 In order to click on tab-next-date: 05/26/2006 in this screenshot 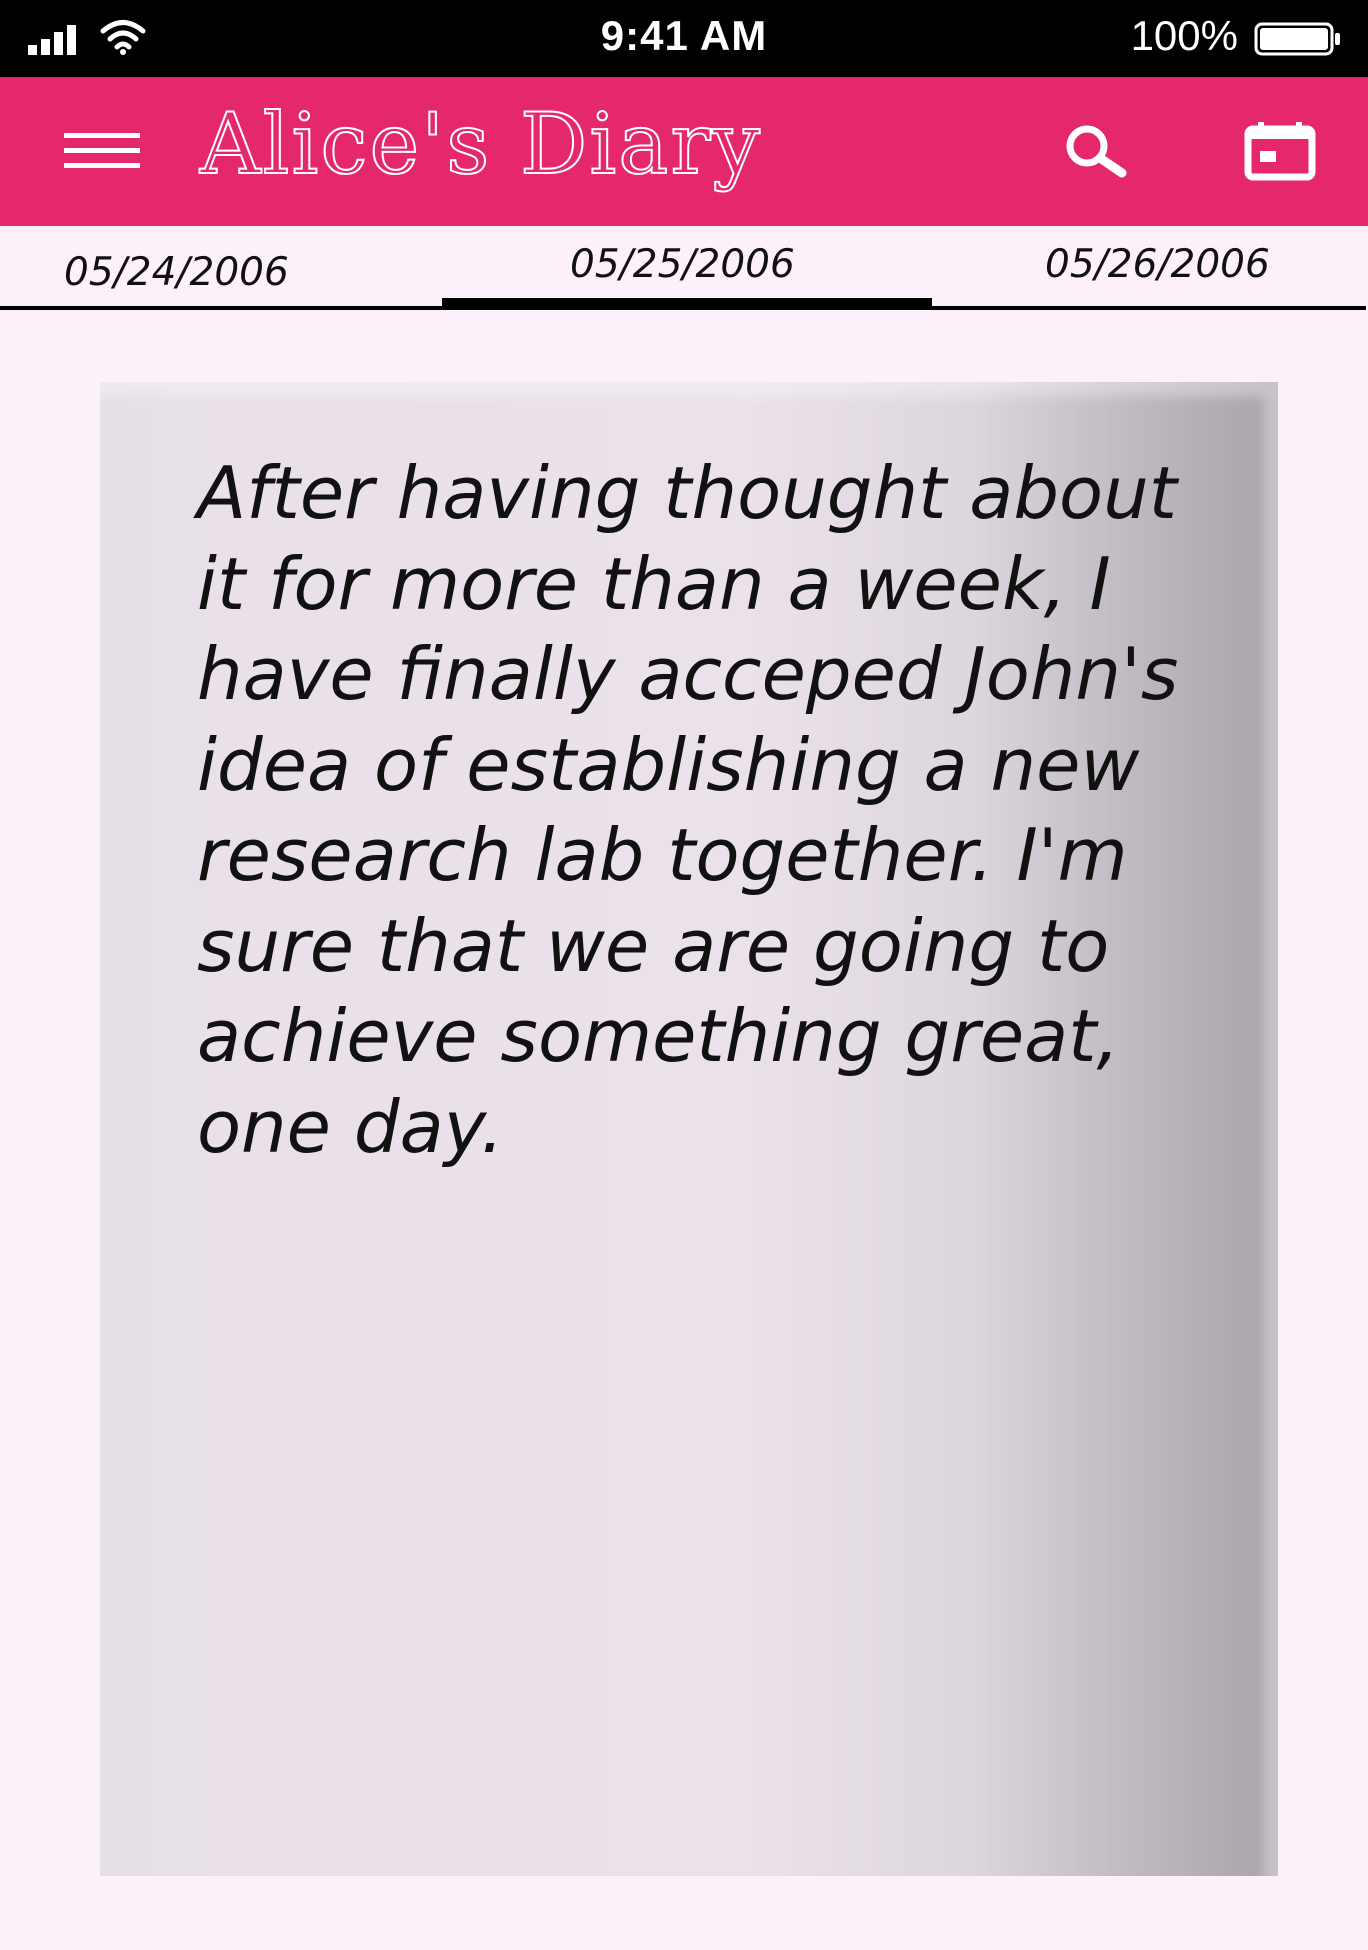, I will do `click(1157, 264)`.